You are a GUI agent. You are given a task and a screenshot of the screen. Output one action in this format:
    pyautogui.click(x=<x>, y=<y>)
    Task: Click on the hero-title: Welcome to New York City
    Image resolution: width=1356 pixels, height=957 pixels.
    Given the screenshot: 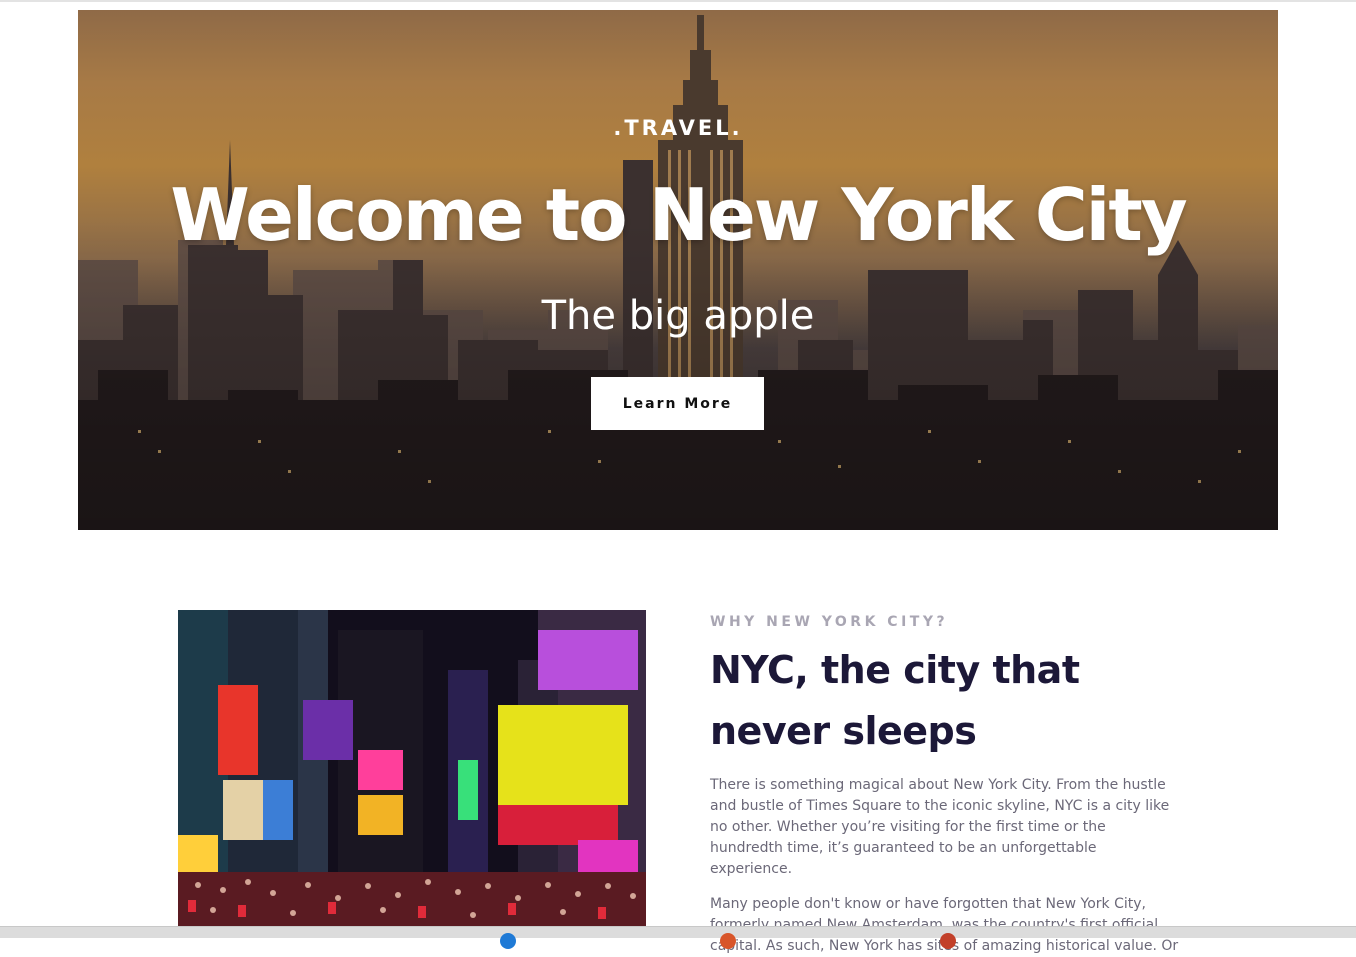 What is the action you would take?
    pyautogui.click(x=678, y=215)
    